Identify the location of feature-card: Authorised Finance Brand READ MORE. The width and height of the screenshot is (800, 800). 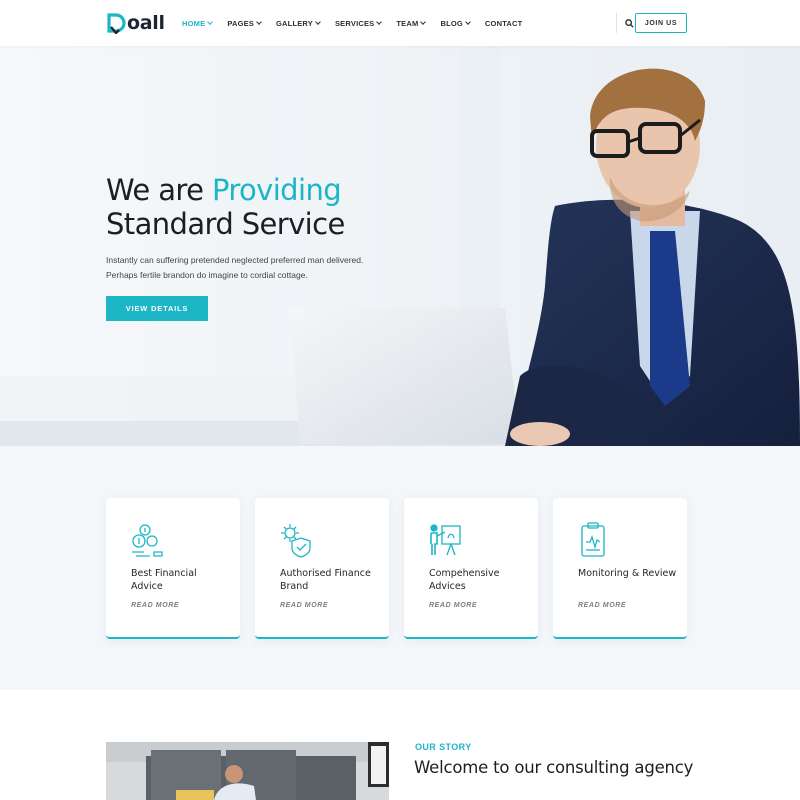
(322, 568).